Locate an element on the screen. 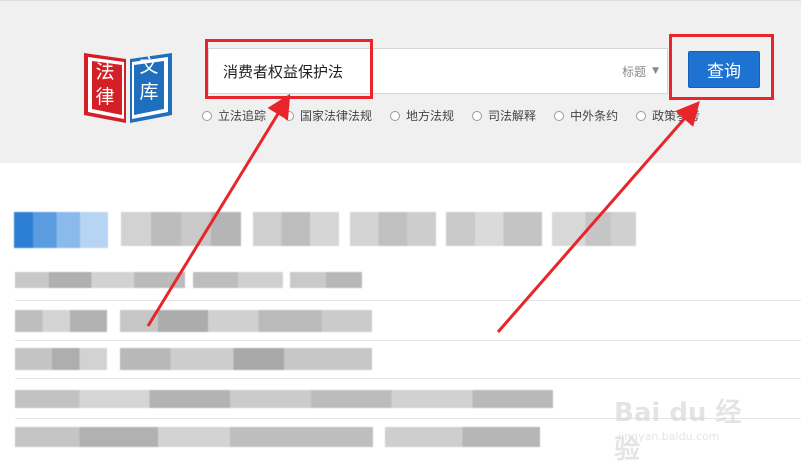 The image size is (801, 466). search-field-label: 标题 is located at coordinates (634, 72).